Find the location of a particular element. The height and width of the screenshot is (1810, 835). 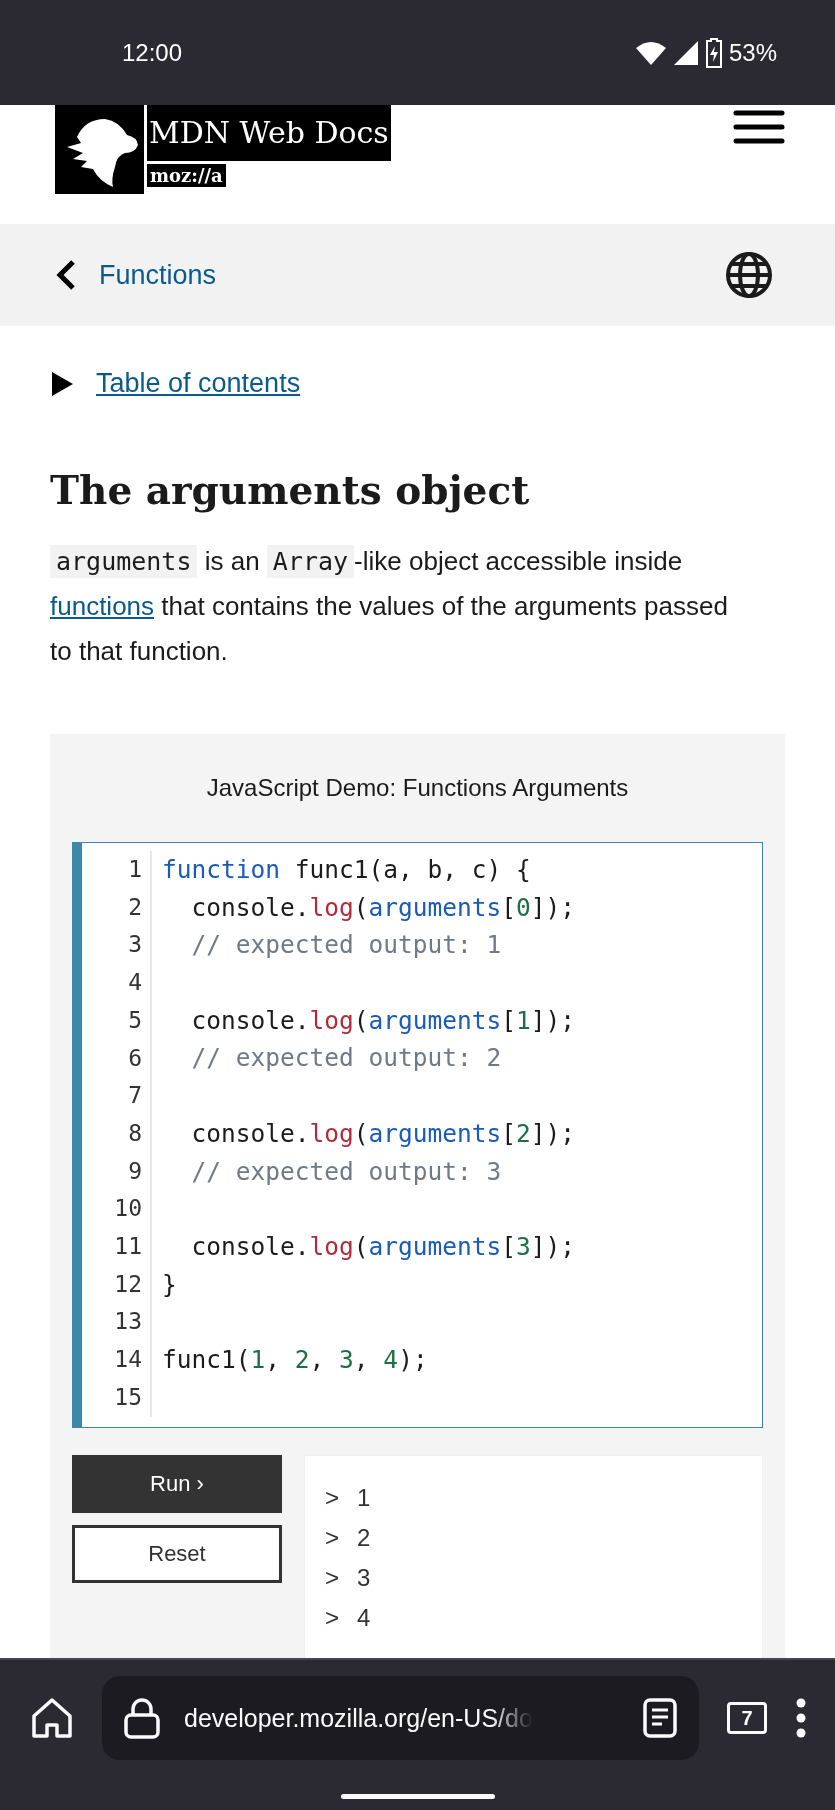

code-line: function func1(a, b, c) { is located at coordinates (347, 870).